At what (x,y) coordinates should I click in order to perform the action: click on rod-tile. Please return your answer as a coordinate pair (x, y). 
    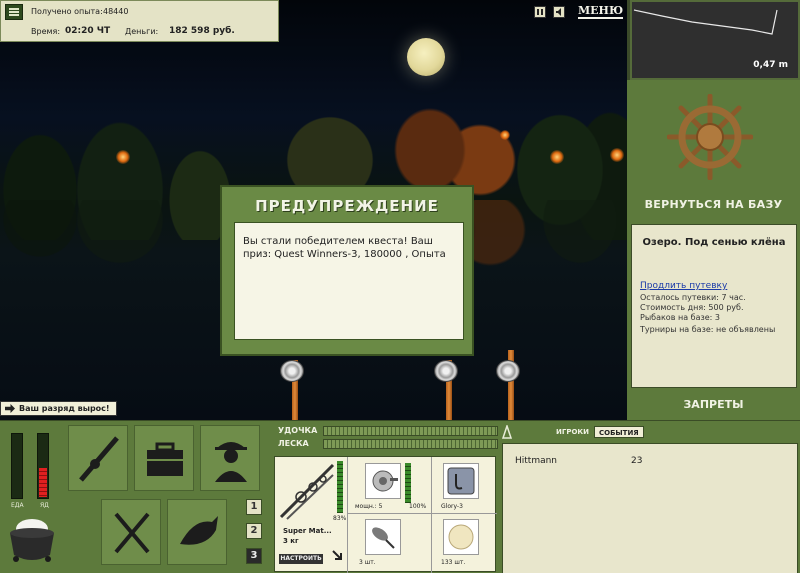
    Looking at the image, I should click on (98, 458).